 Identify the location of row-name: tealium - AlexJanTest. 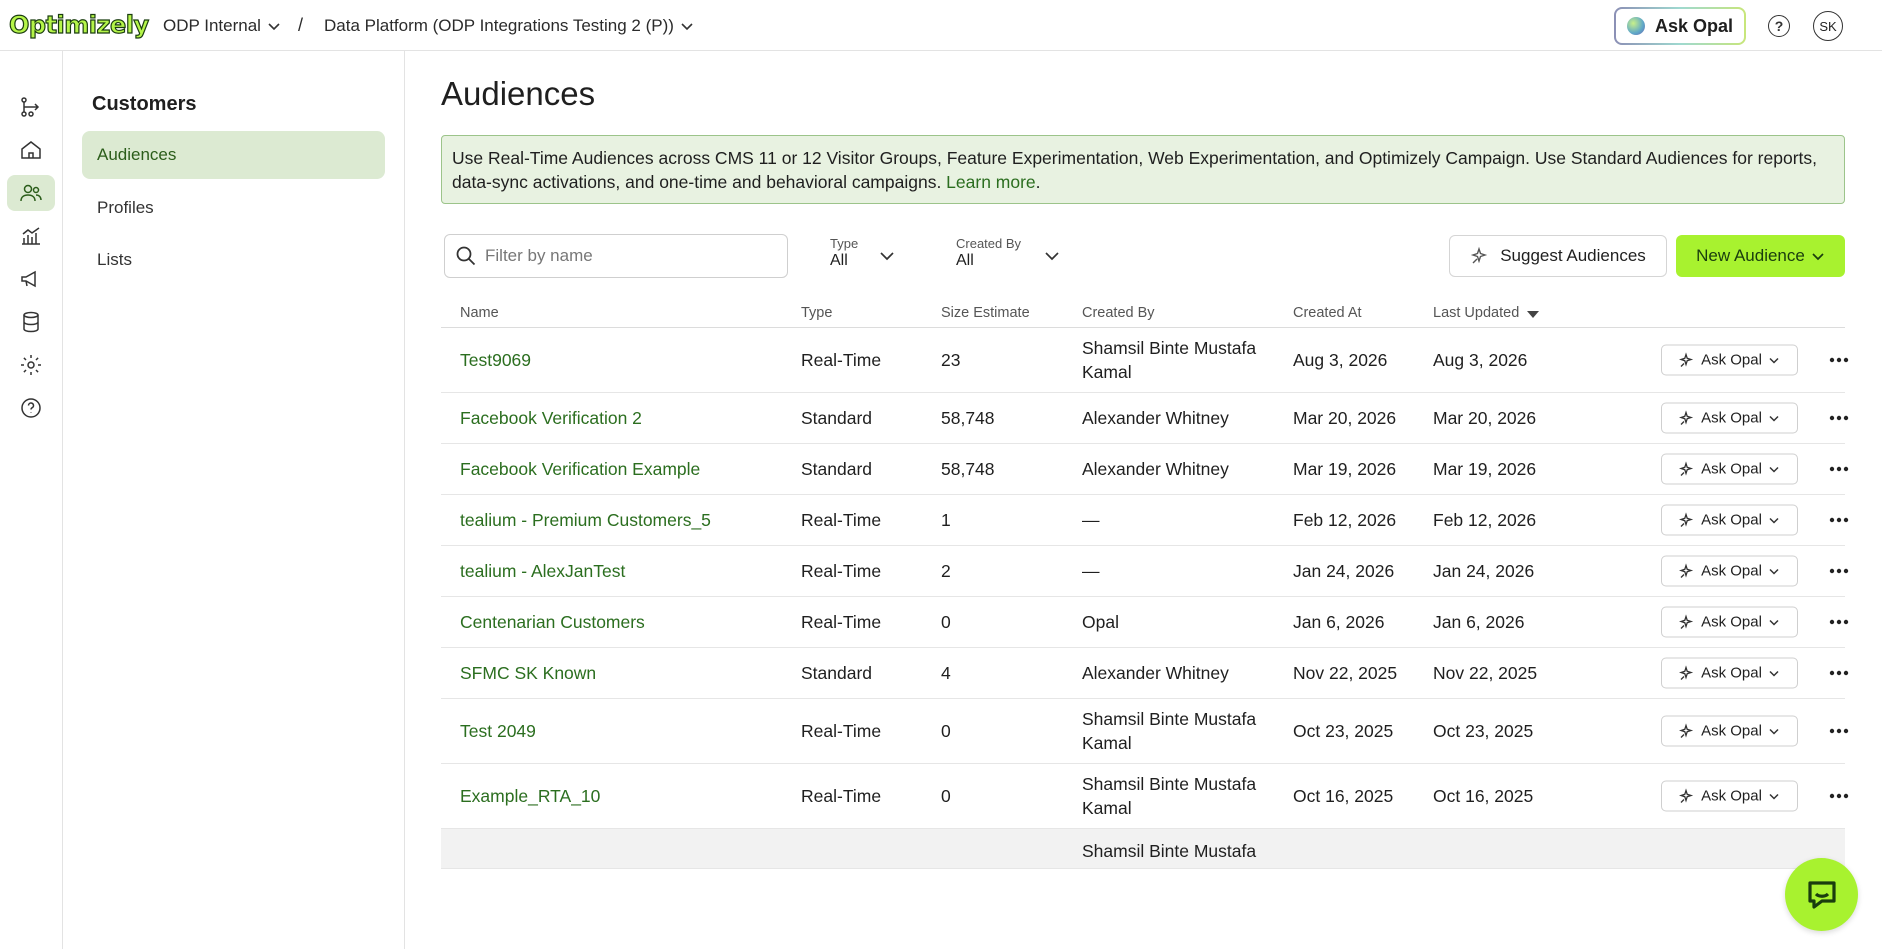
(542, 571).